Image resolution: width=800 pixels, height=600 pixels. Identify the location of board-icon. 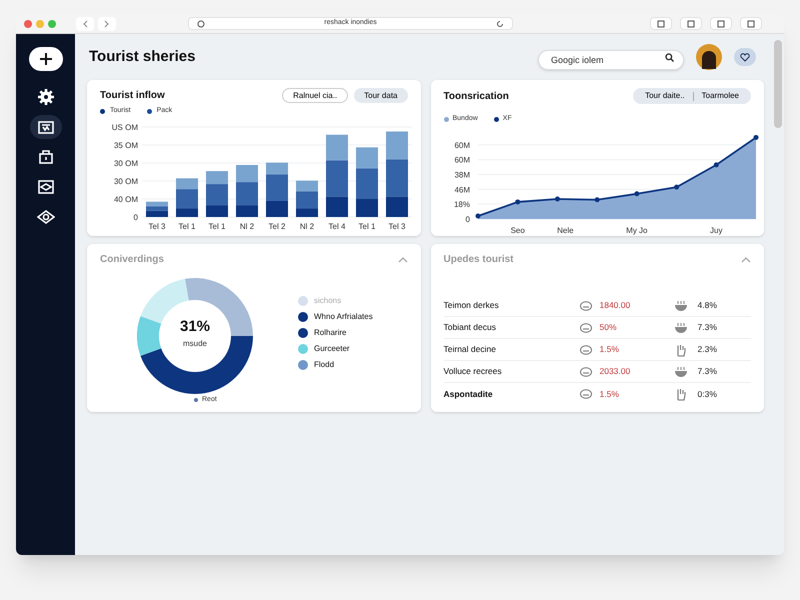
(45, 127).